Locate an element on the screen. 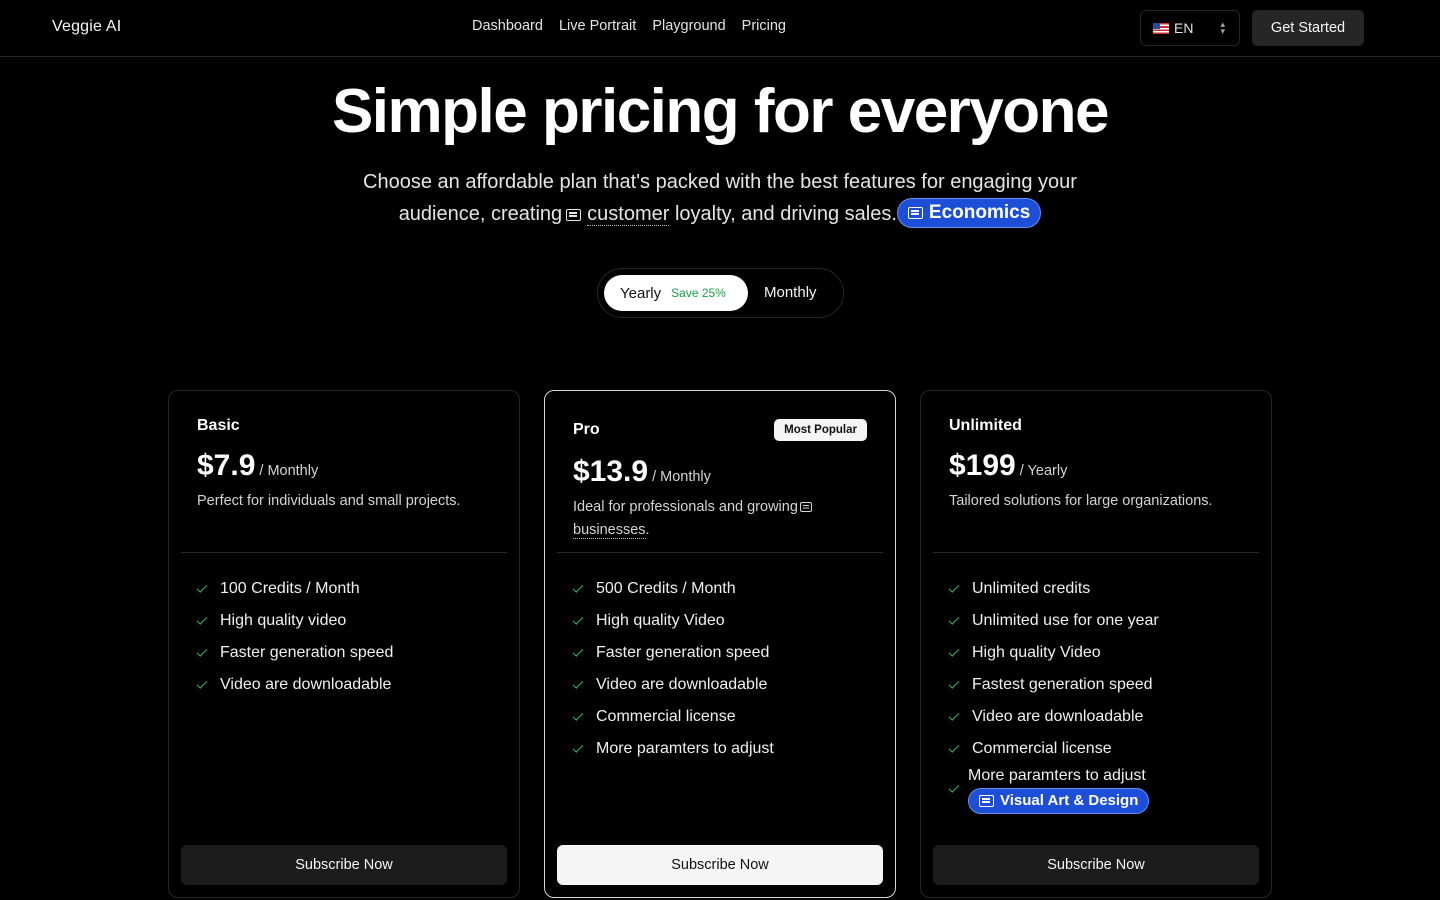 This screenshot has height=900, width=1440. feature-label: More paramters to adjust is located at coordinates (685, 748).